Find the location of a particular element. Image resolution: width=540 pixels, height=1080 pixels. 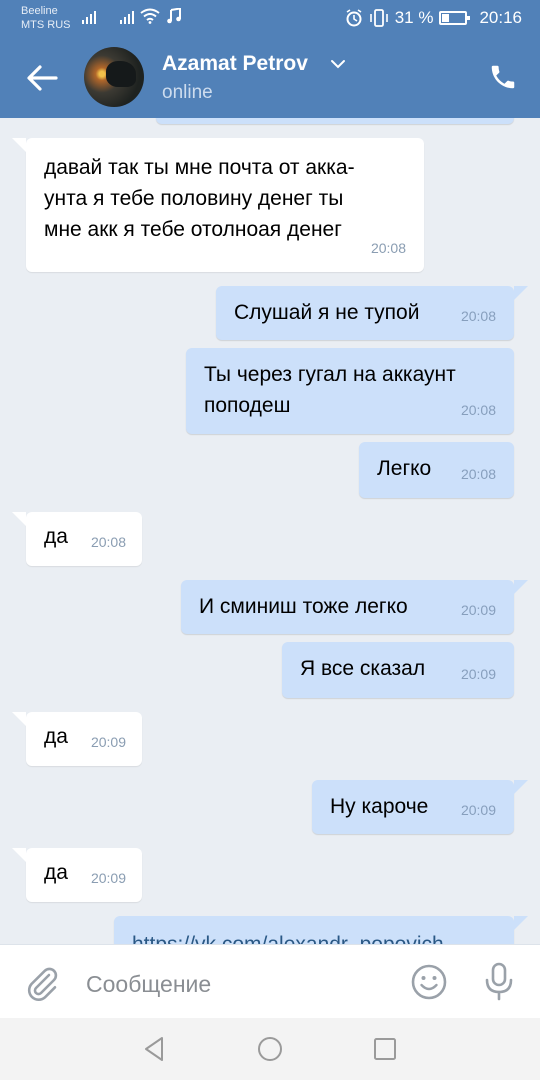

message-text: Я все сказал is located at coordinates (363, 668).